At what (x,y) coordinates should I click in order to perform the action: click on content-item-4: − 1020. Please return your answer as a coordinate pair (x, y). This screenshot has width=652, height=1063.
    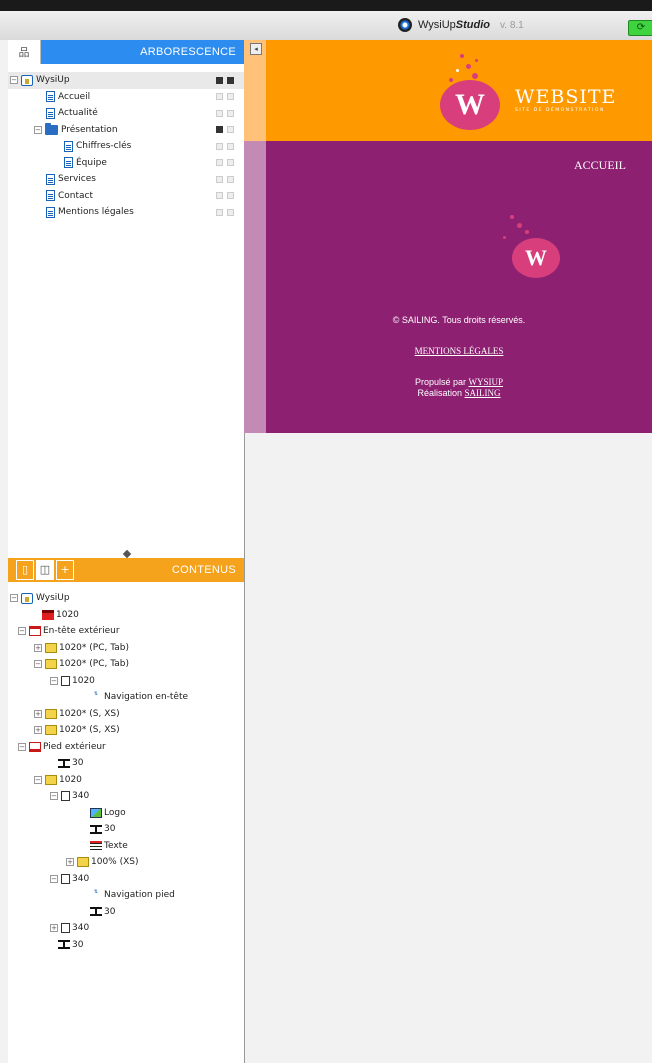
    Looking at the image, I should click on (126, 681).